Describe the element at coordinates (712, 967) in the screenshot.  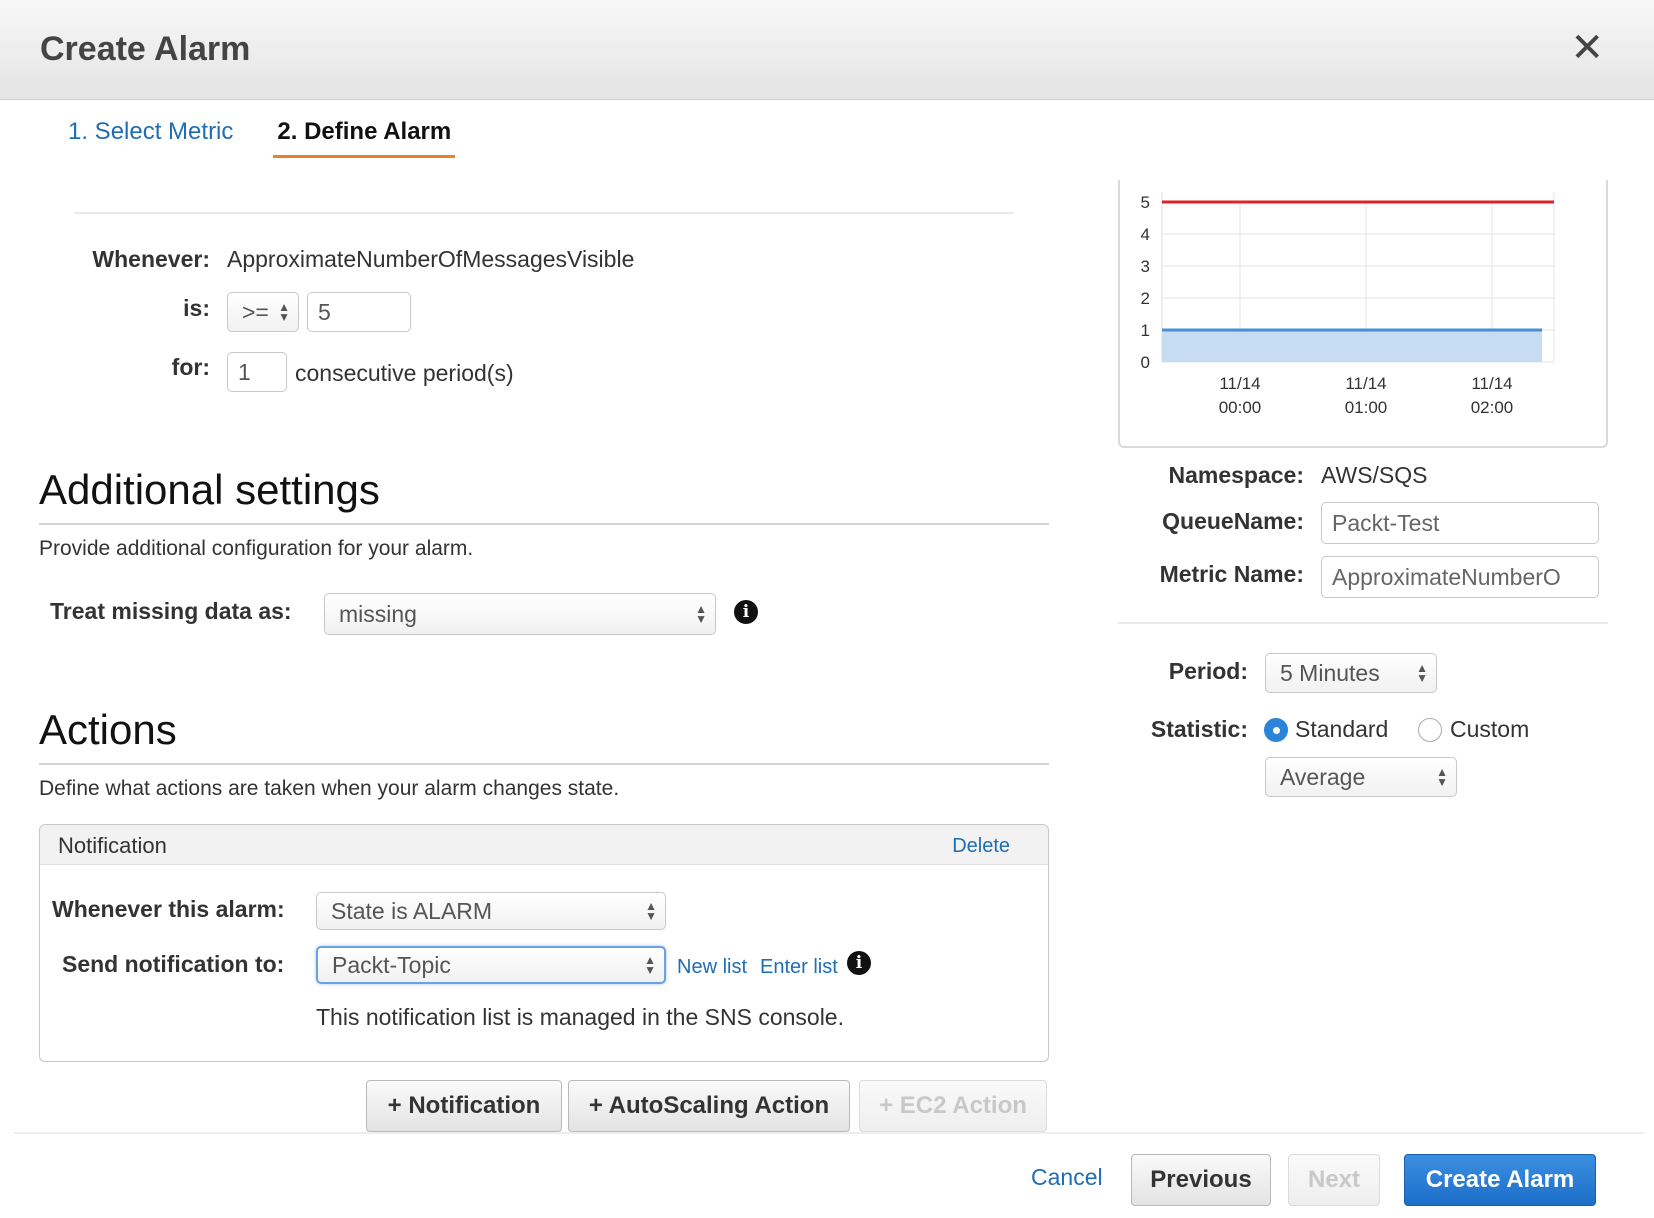
I see `new-list-link: New list` at that location.